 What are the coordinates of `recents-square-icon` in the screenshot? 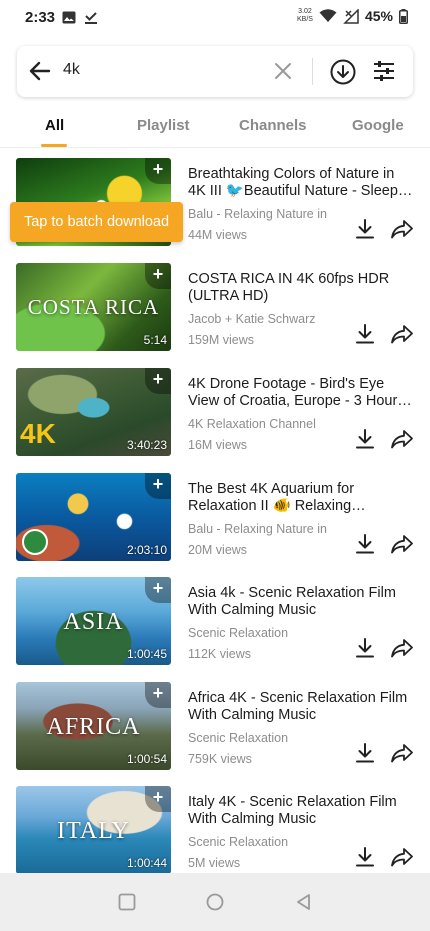 It's located at (127, 902).